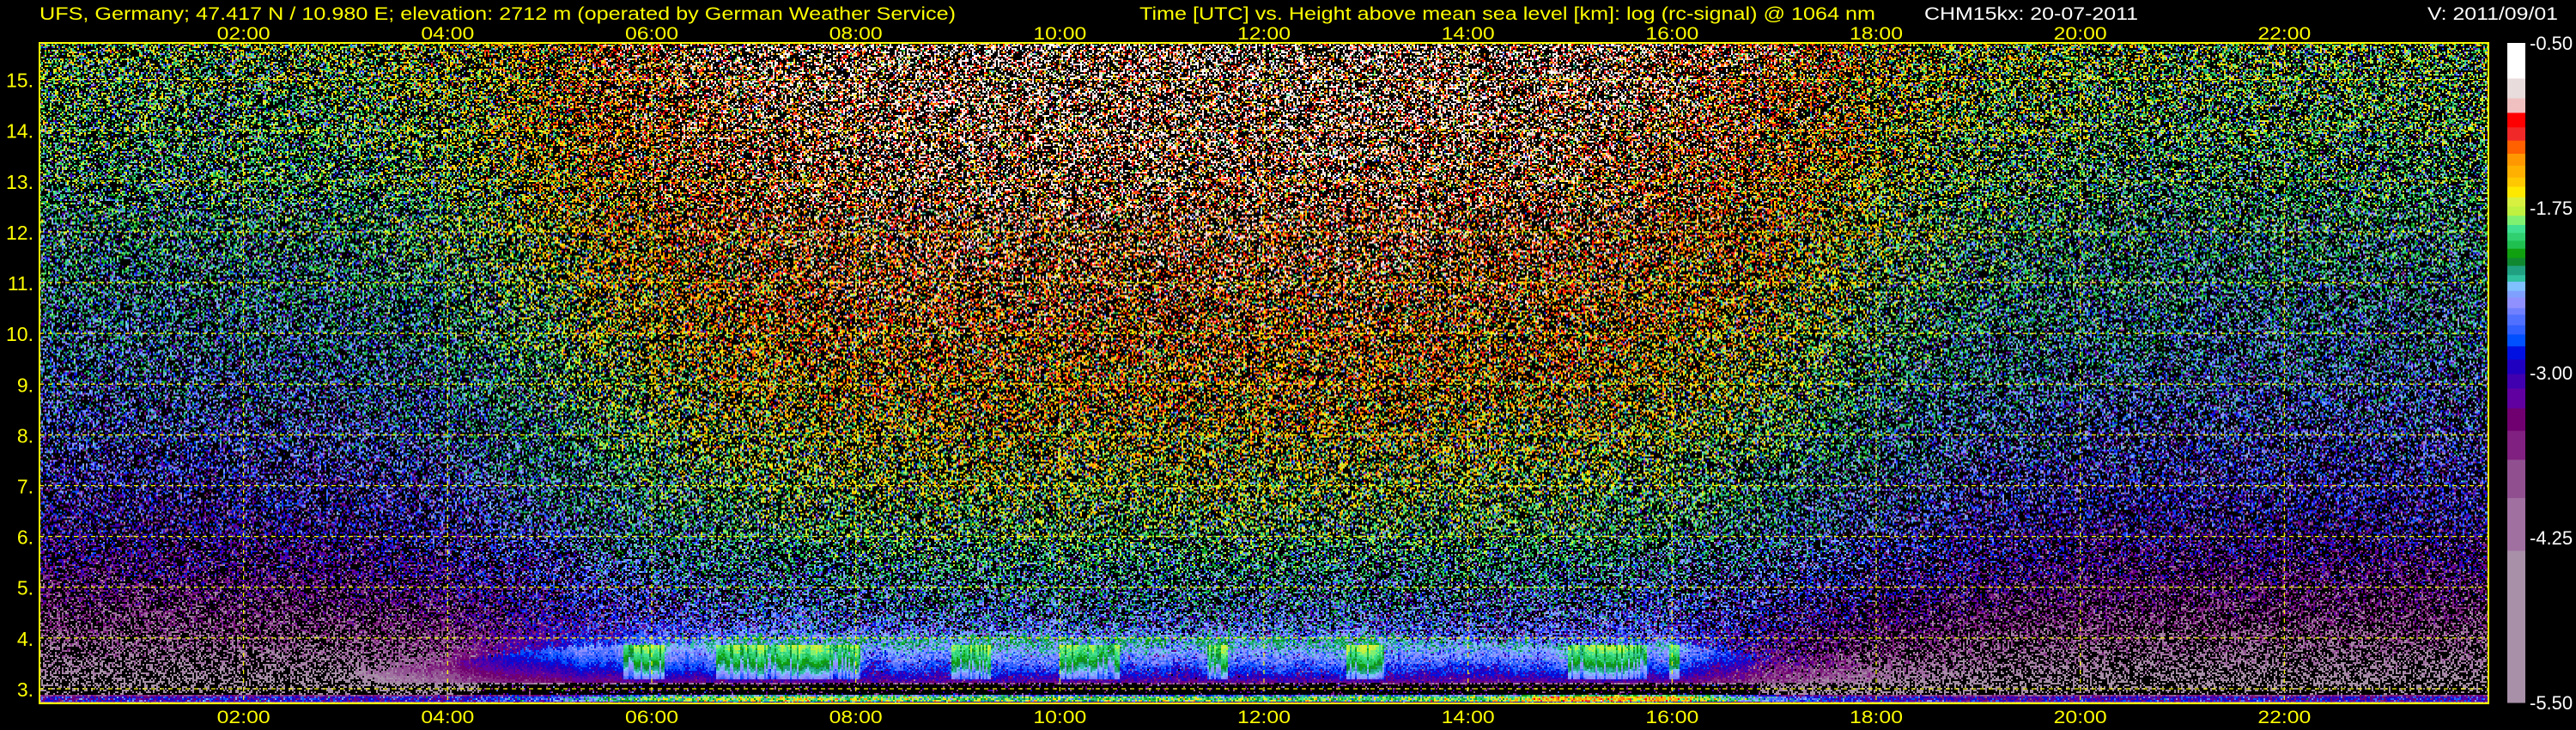  What do you see at coordinates (2551, 43) in the screenshot?
I see `colorbar-label: -0.50` at bounding box center [2551, 43].